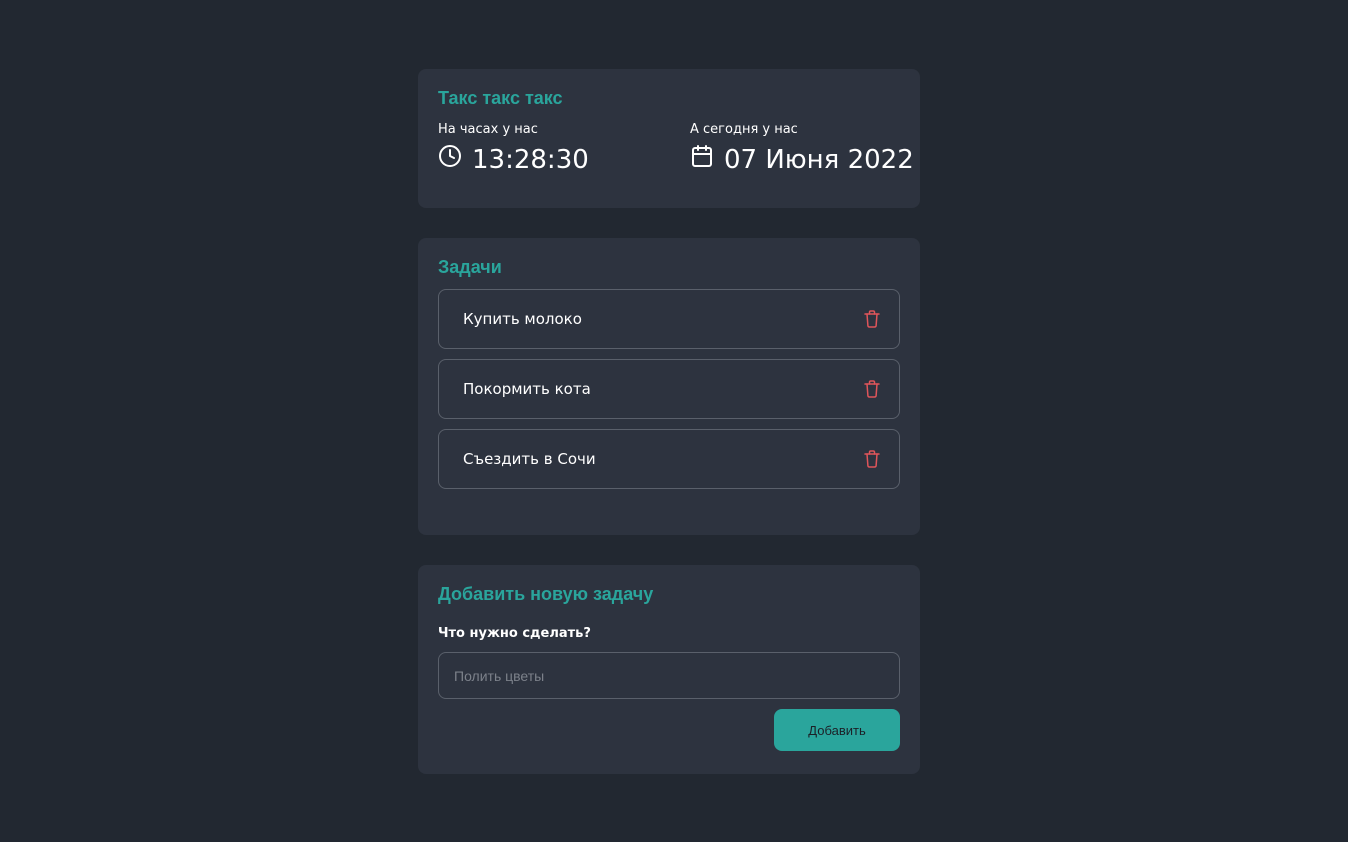 The height and width of the screenshot is (842, 1348). I want to click on time-block: На часах у нас 13:28:30, so click(513, 149).